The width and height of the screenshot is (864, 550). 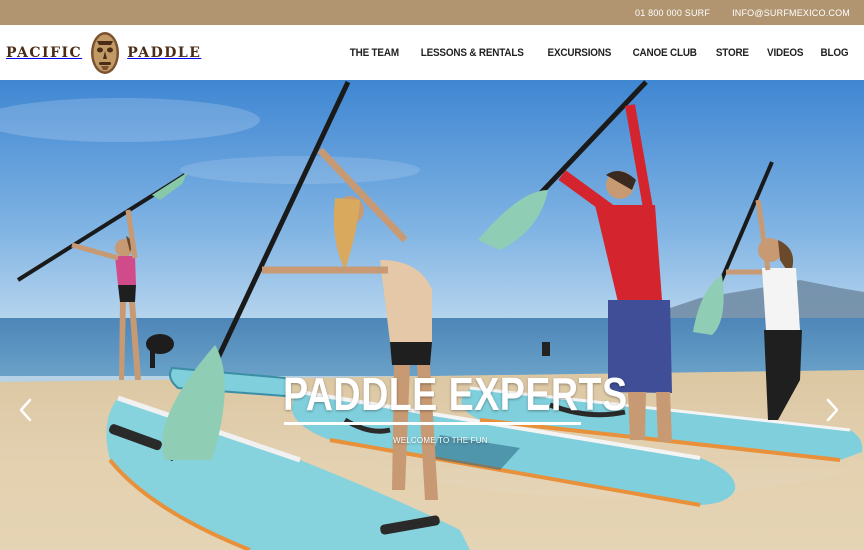 I want to click on hero-title-underline, so click(x=432, y=423).